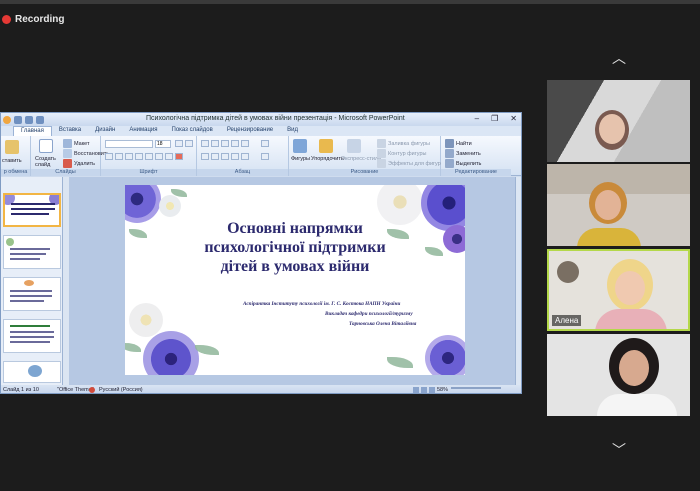  I want to click on grow-font-icon, so click(179, 143).